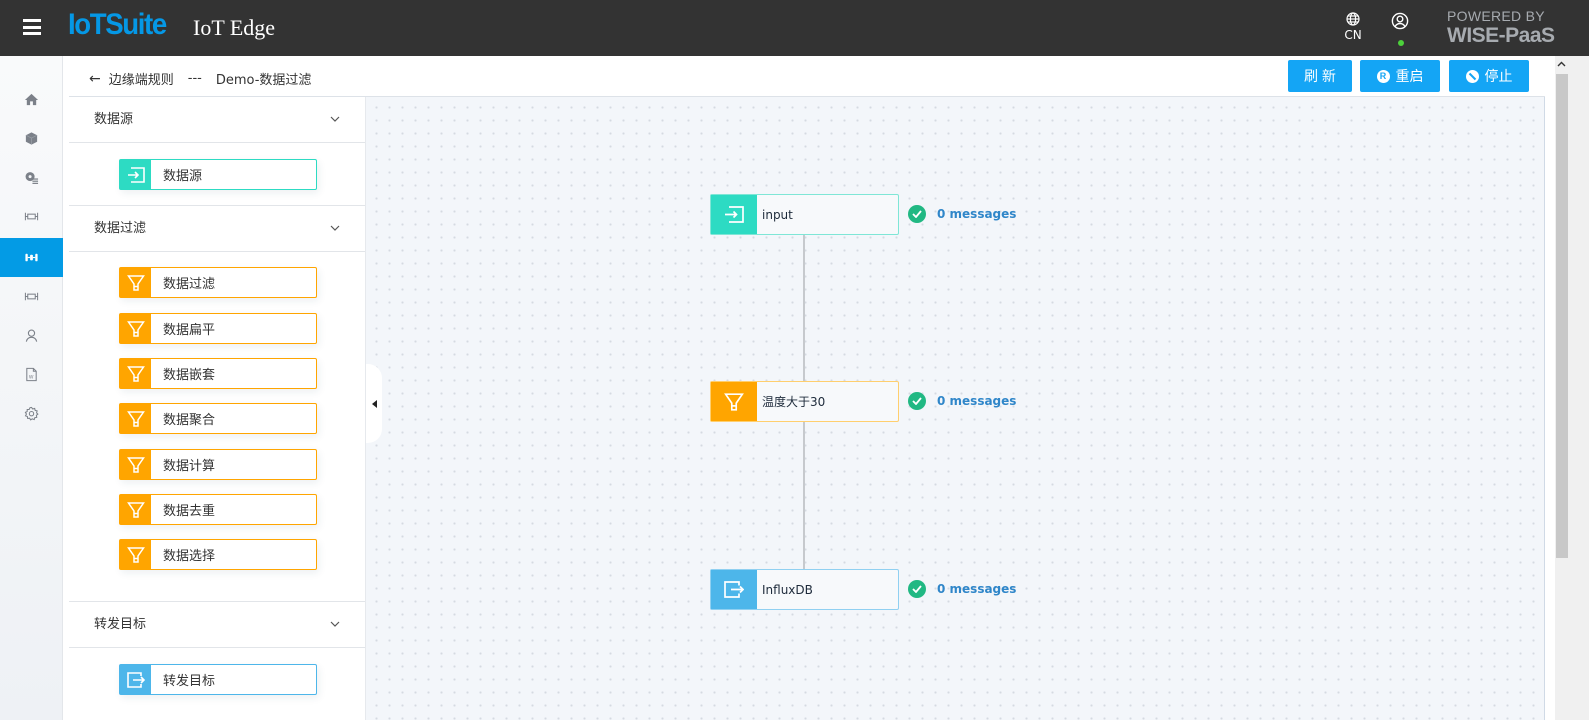 This screenshot has height=720, width=1589. I want to click on node-label: 温度大于30, so click(794, 402).